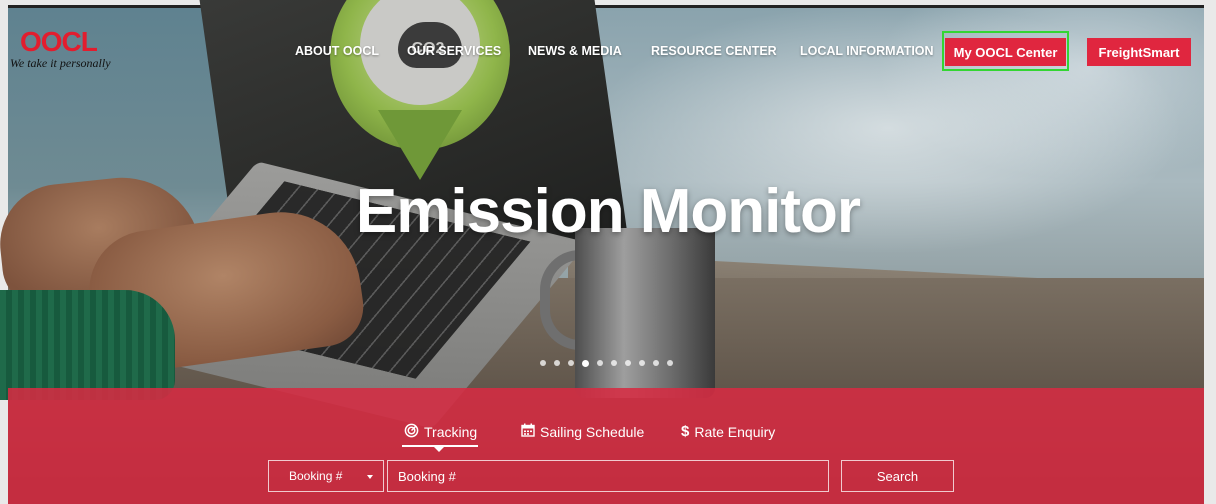 This screenshot has width=1216, height=504. Describe the element at coordinates (592, 431) in the screenshot. I see `tab-sailing-schedule-label: Sailing Schedule` at that location.